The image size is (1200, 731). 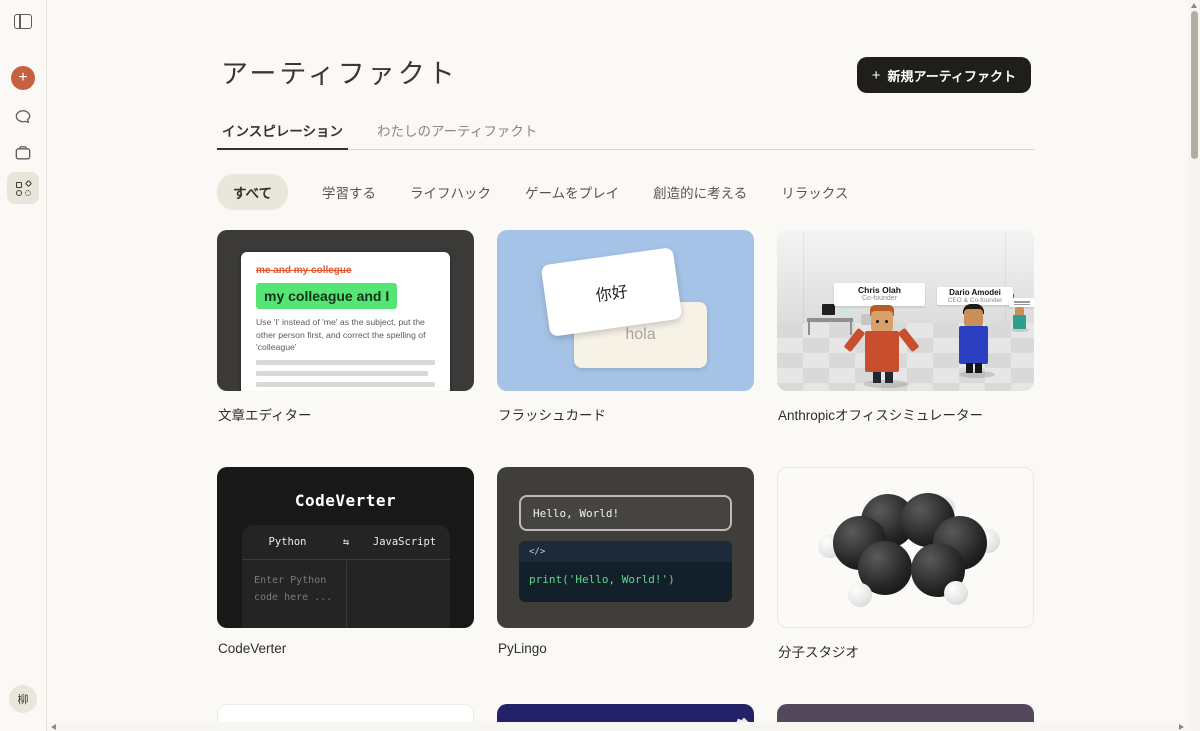 I want to click on filter-play-games: ゲームをプレイ, so click(x=572, y=192).